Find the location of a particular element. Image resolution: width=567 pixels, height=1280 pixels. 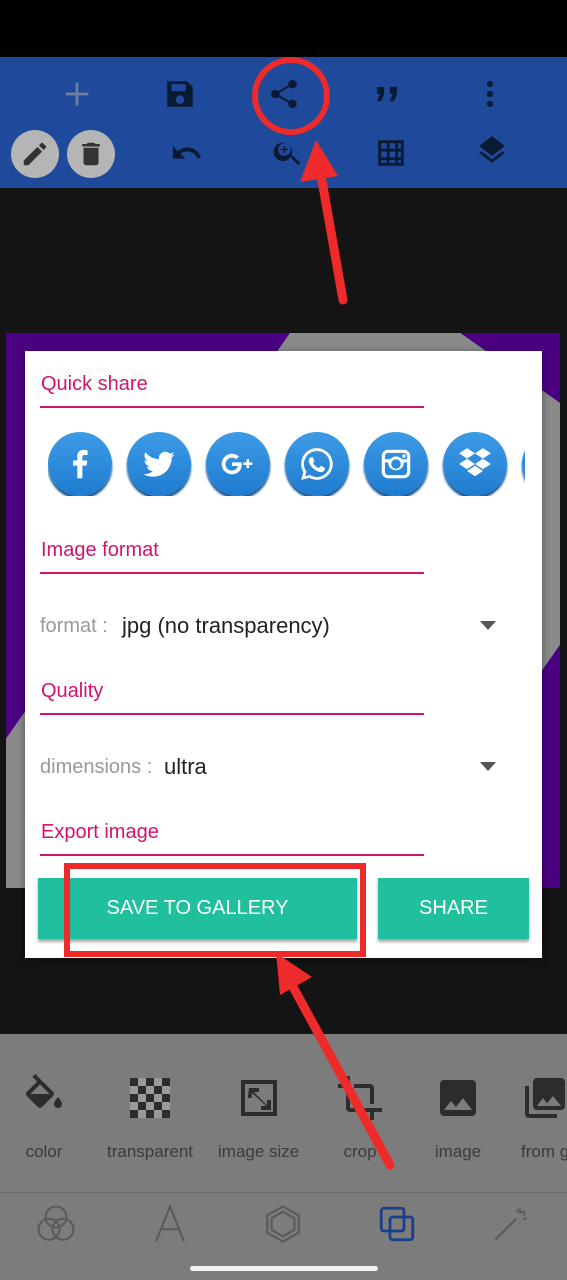

status-bar is located at coordinates (283, 28).